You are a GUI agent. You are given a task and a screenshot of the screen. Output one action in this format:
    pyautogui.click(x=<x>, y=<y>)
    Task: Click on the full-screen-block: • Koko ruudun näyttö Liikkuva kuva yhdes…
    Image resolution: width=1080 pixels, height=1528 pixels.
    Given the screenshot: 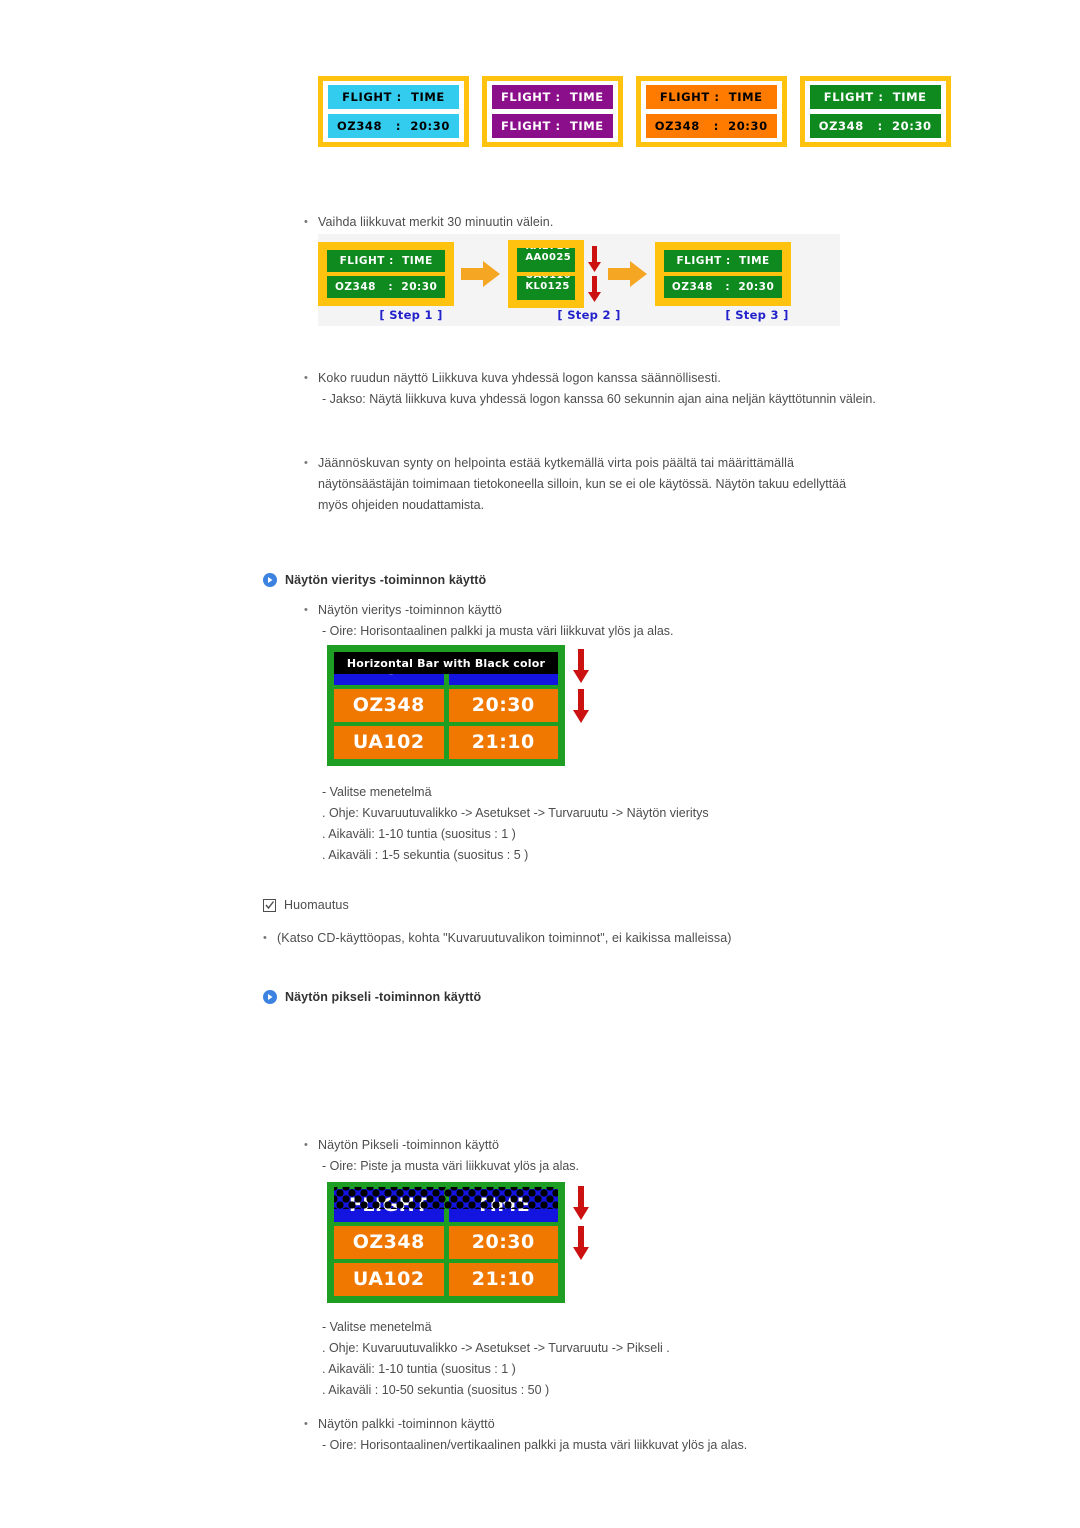 What is the action you would take?
    pyautogui.click(x=634, y=389)
    